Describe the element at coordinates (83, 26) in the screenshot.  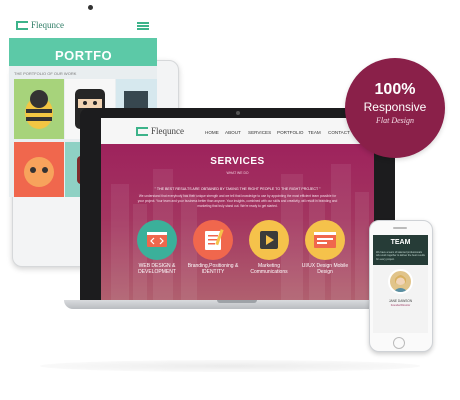
I see `tablet-header: Flequnce` at that location.